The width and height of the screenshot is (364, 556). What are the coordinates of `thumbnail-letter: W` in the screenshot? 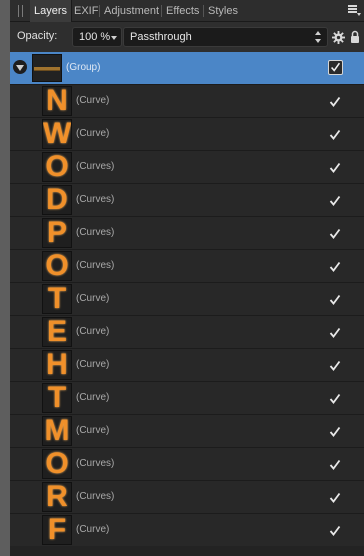 It's located at (57, 134).